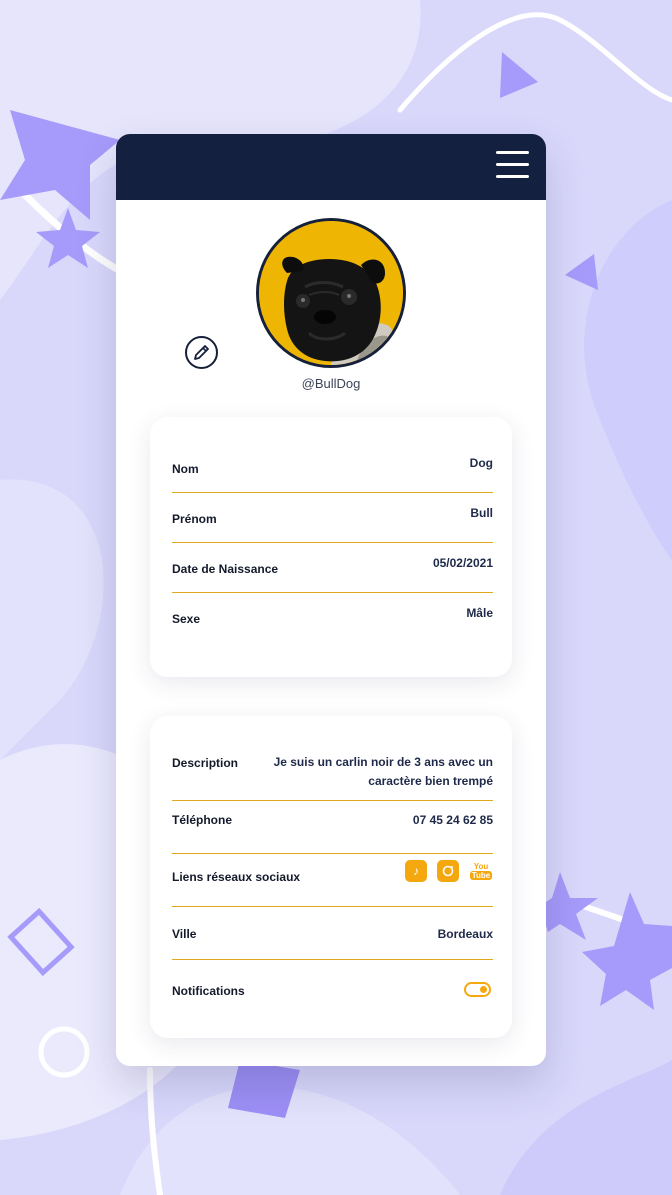 The width and height of the screenshot is (672, 1195). I want to click on tiktok-icon: ♪, so click(416, 871).